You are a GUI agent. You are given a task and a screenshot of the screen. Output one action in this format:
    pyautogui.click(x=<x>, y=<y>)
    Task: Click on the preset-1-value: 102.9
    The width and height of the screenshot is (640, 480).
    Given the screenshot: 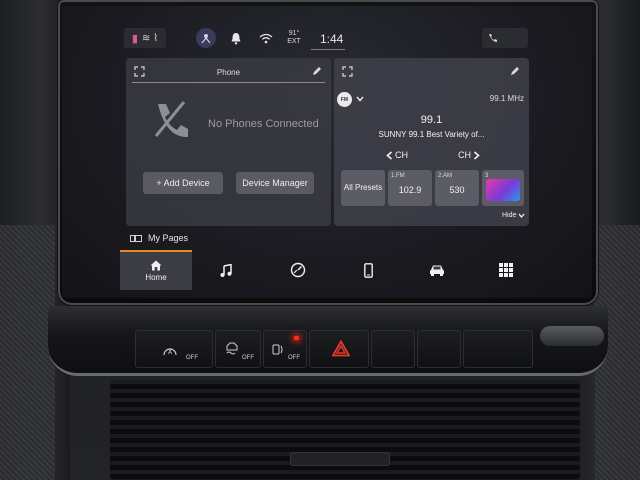 What is the action you would take?
    pyautogui.click(x=410, y=190)
    